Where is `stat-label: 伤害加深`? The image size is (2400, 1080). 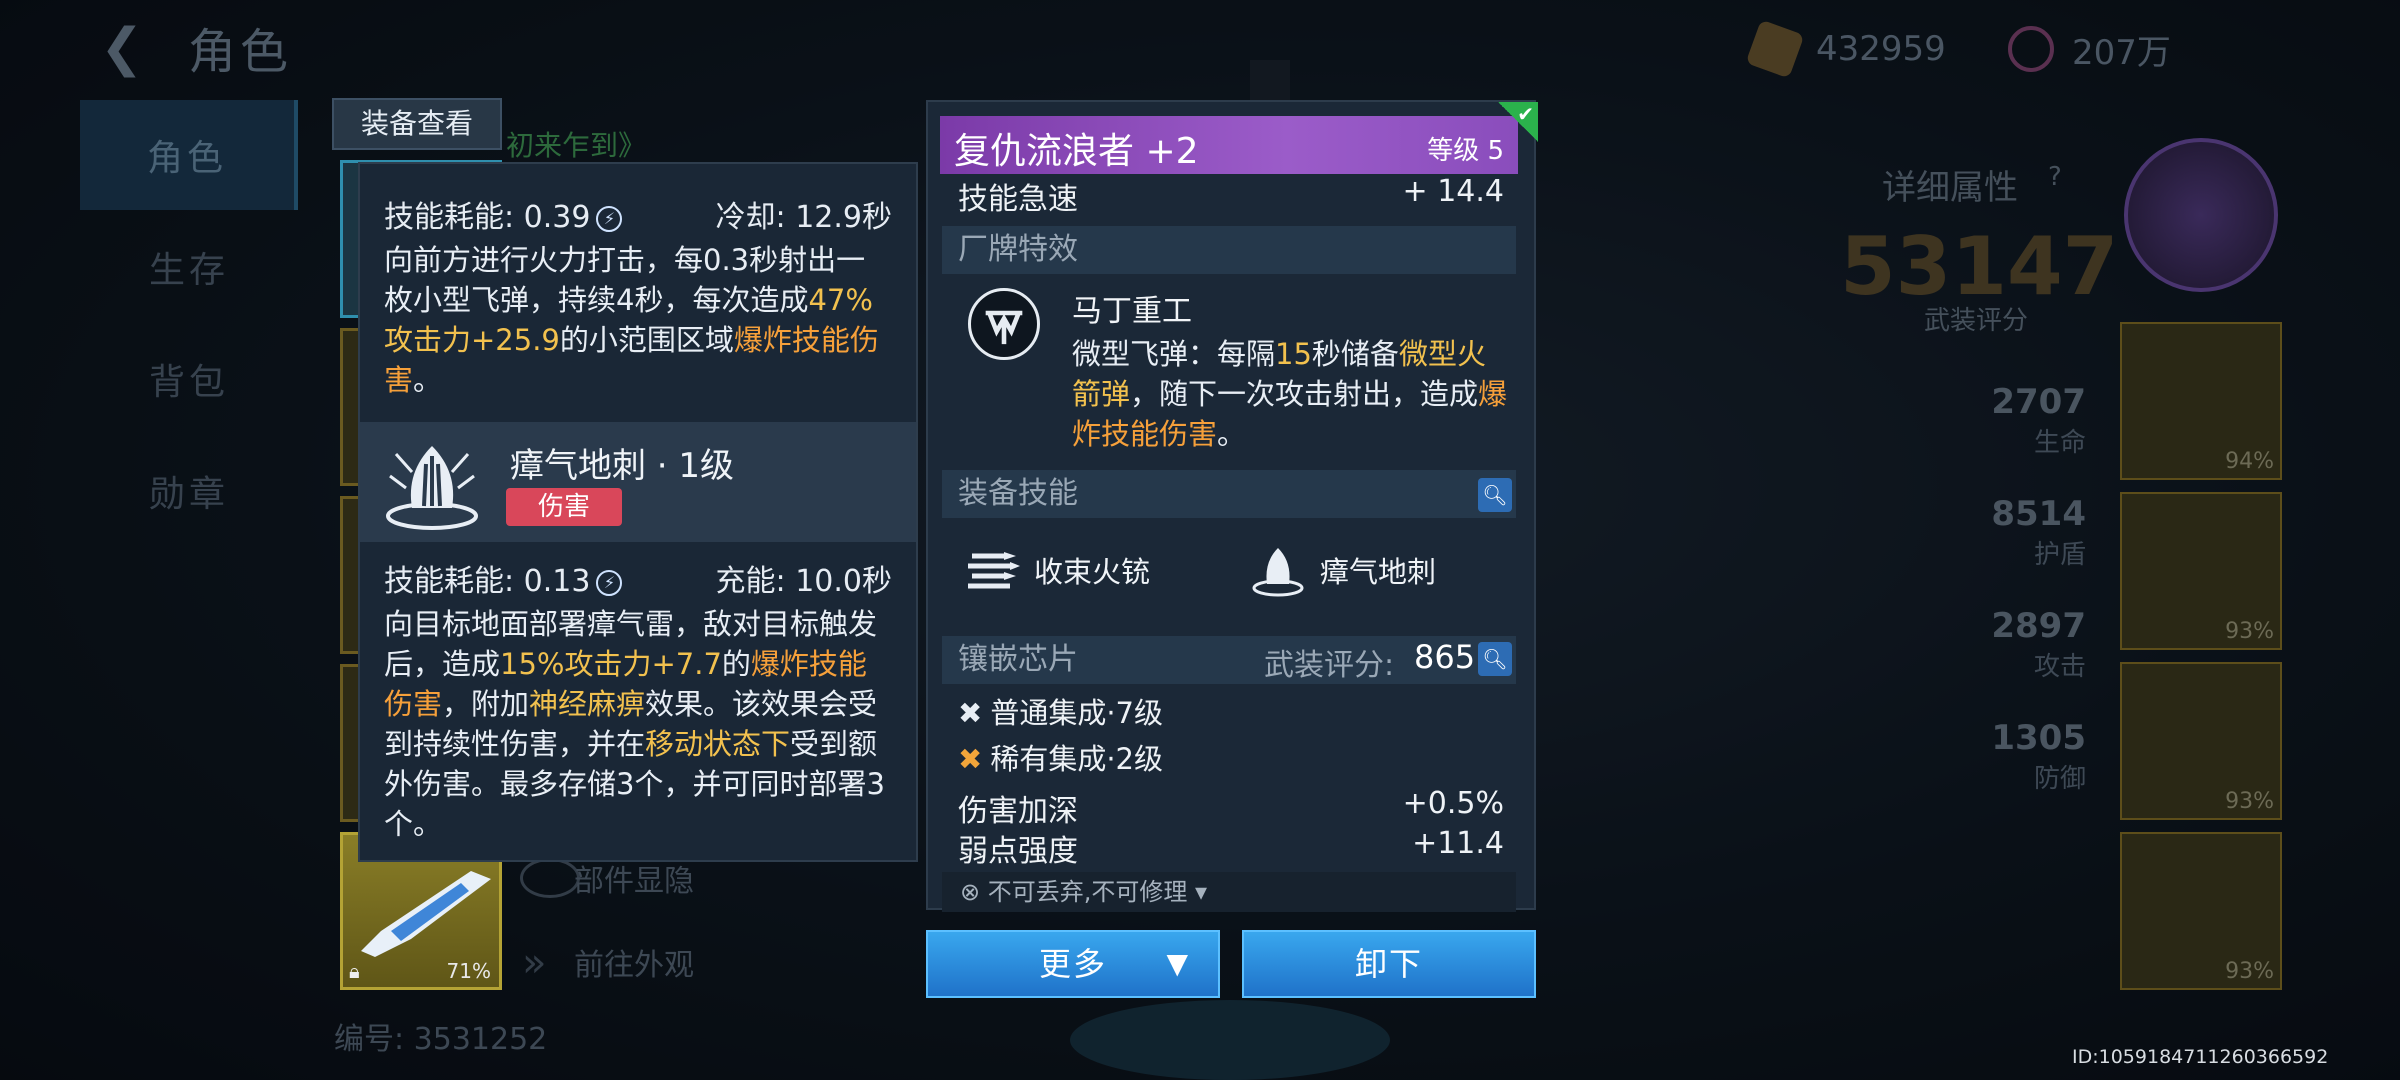
stat-label: 伤害加深 is located at coordinates (1018, 811).